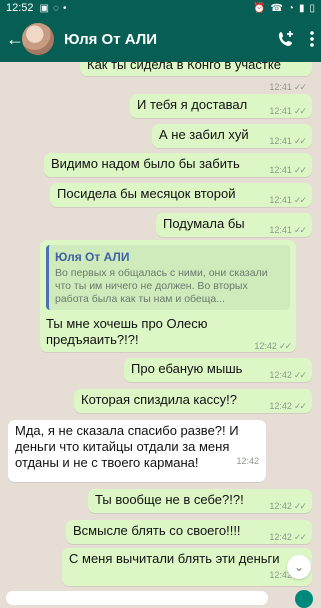 The height and width of the screenshot is (608, 321). I want to click on message-bubble: Как ты сидела в Конго в участке 12:41 ✓✓, so click(196, 77).